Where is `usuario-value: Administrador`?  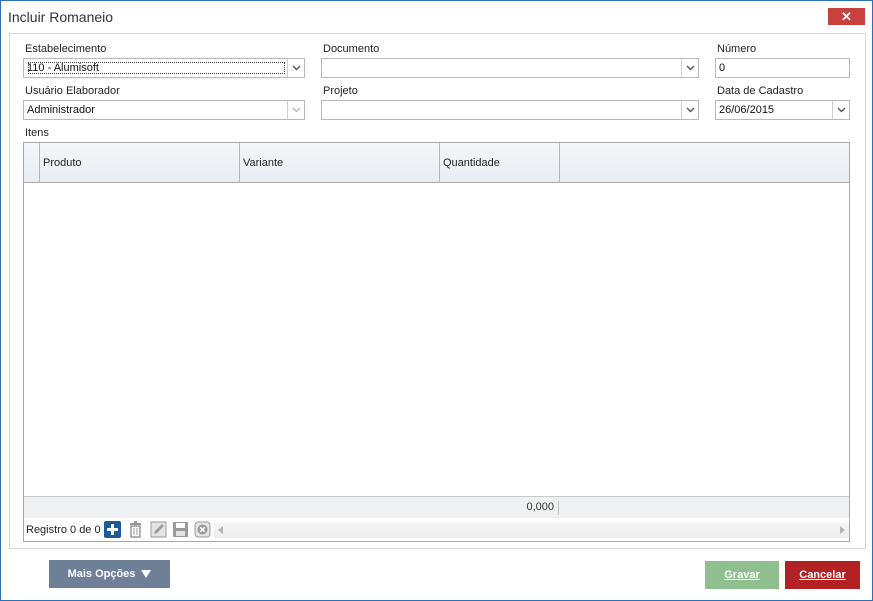 usuario-value: Administrador is located at coordinates (61, 110).